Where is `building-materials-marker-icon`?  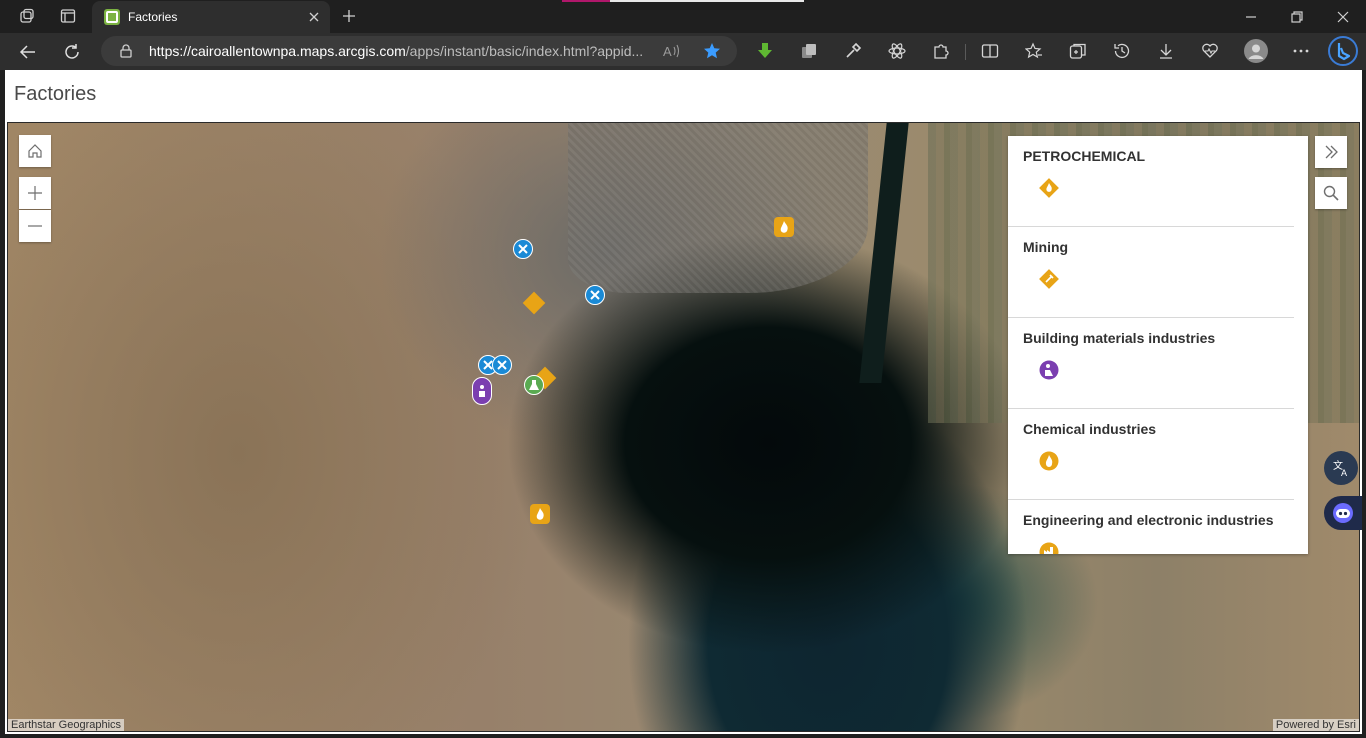
building-materials-marker-icon is located at coordinates (482, 391).